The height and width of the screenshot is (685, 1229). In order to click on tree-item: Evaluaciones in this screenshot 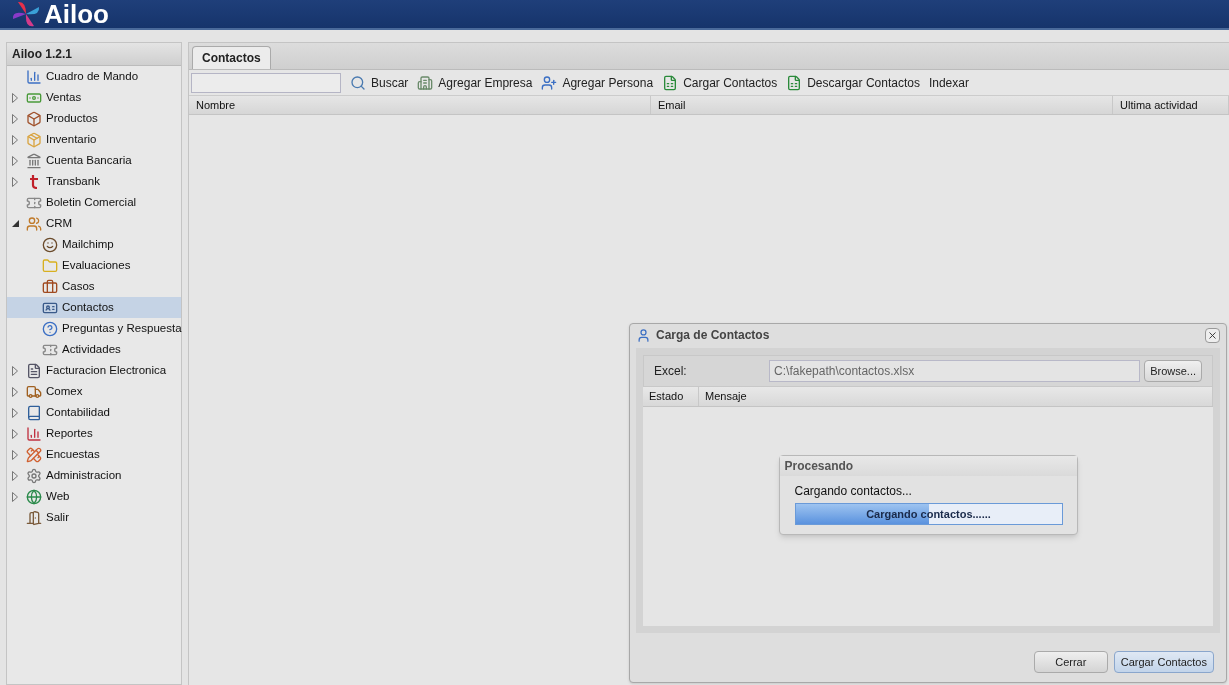, I will do `click(94, 265)`.